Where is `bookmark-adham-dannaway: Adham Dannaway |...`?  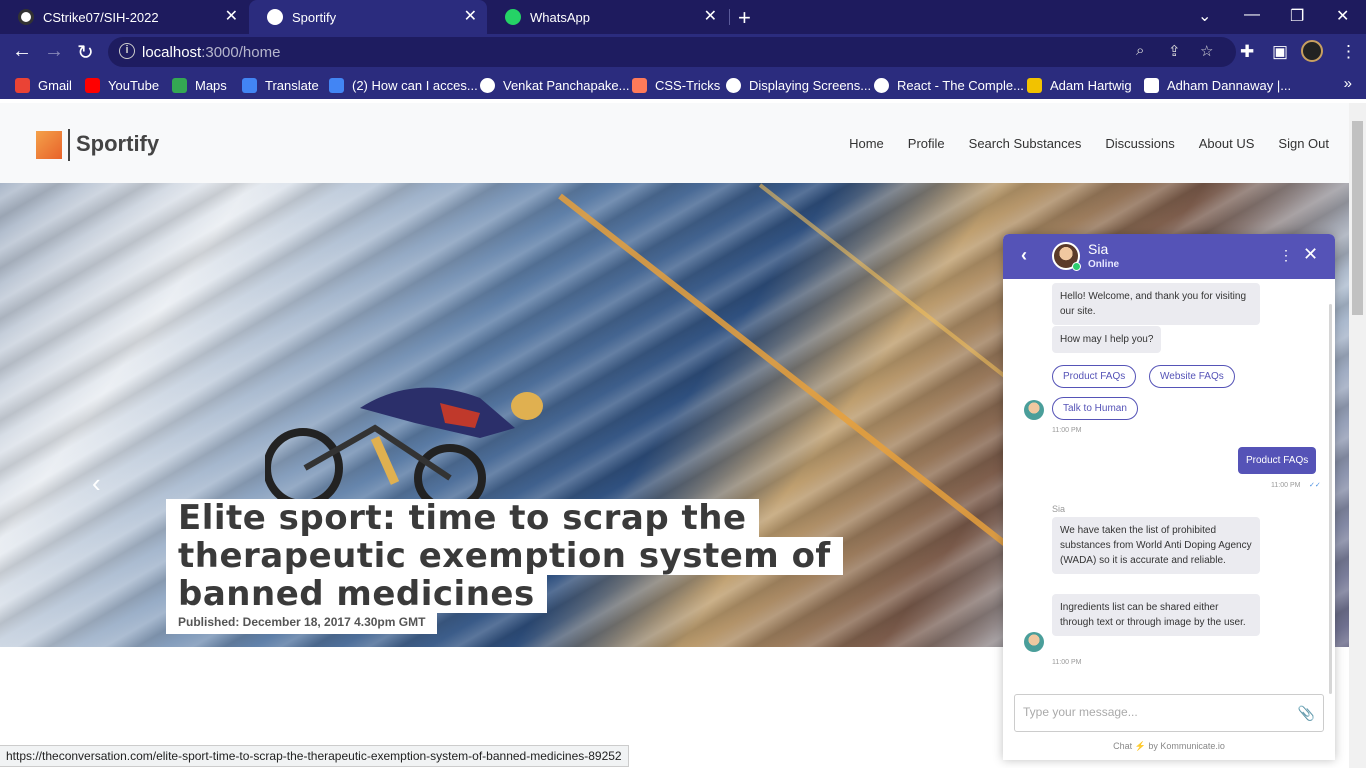
bookmark-adham-dannaway: Adham Dannaway |... is located at coordinates (1217, 85).